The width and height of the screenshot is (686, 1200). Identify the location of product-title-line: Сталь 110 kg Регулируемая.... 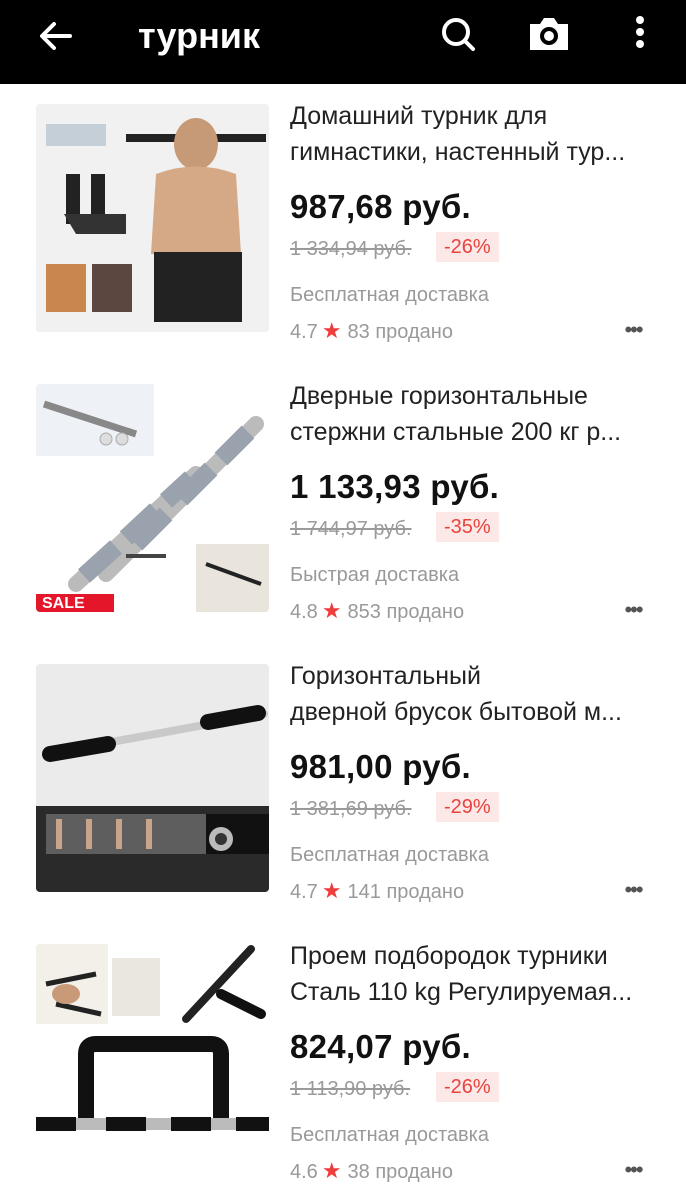
(461, 992).